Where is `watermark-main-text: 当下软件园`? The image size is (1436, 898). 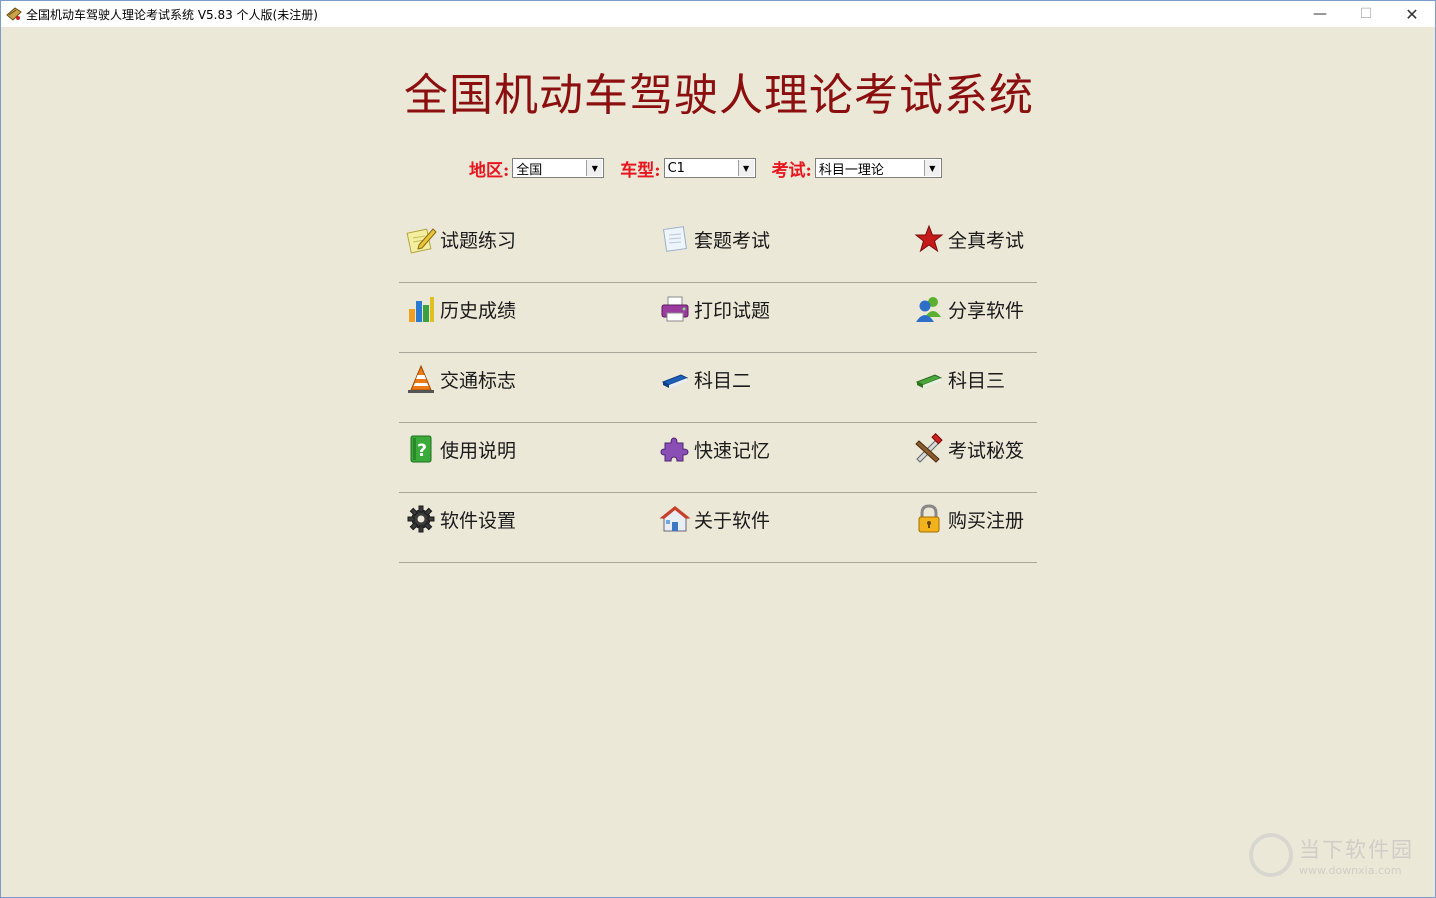 watermark-main-text: 当下软件园 is located at coordinates (1356, 849).